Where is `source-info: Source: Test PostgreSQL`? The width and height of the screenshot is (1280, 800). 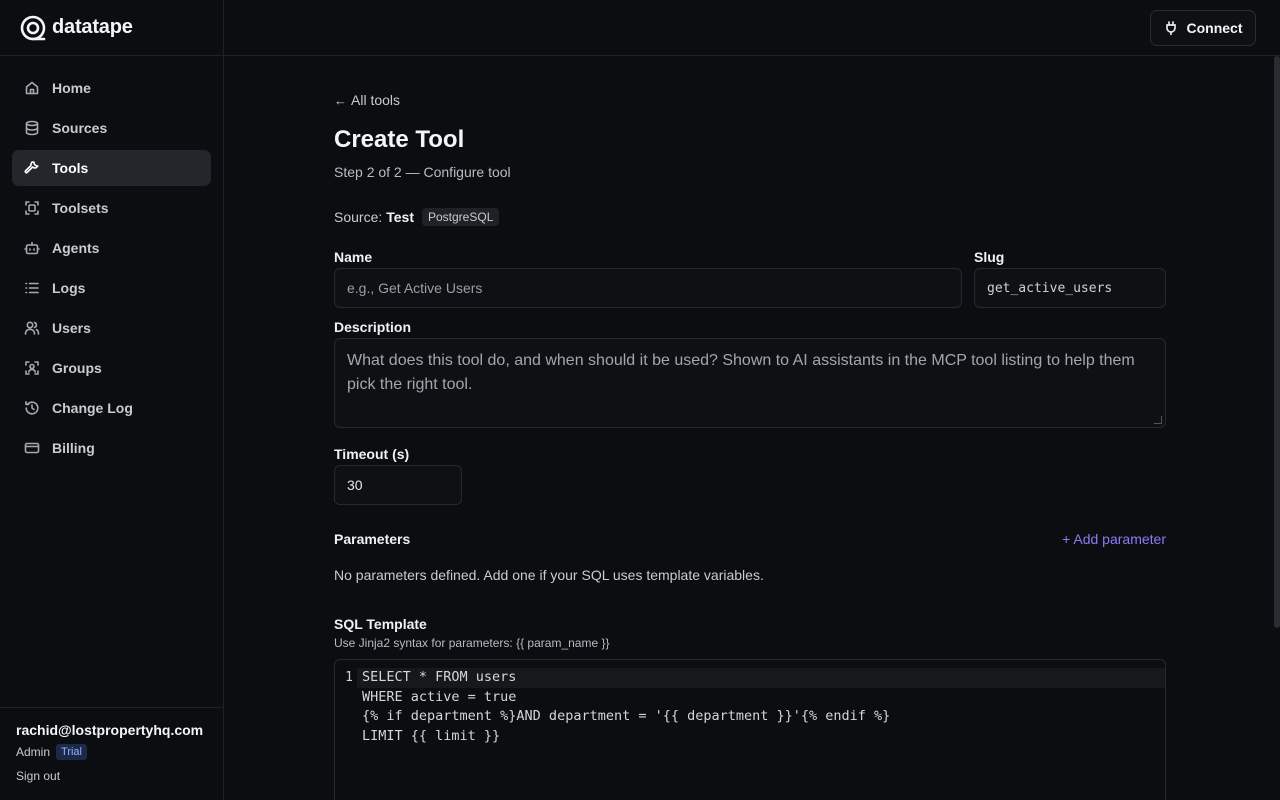 source-info: Source: Test PostgreSQL is located at coordinates (417, 217).